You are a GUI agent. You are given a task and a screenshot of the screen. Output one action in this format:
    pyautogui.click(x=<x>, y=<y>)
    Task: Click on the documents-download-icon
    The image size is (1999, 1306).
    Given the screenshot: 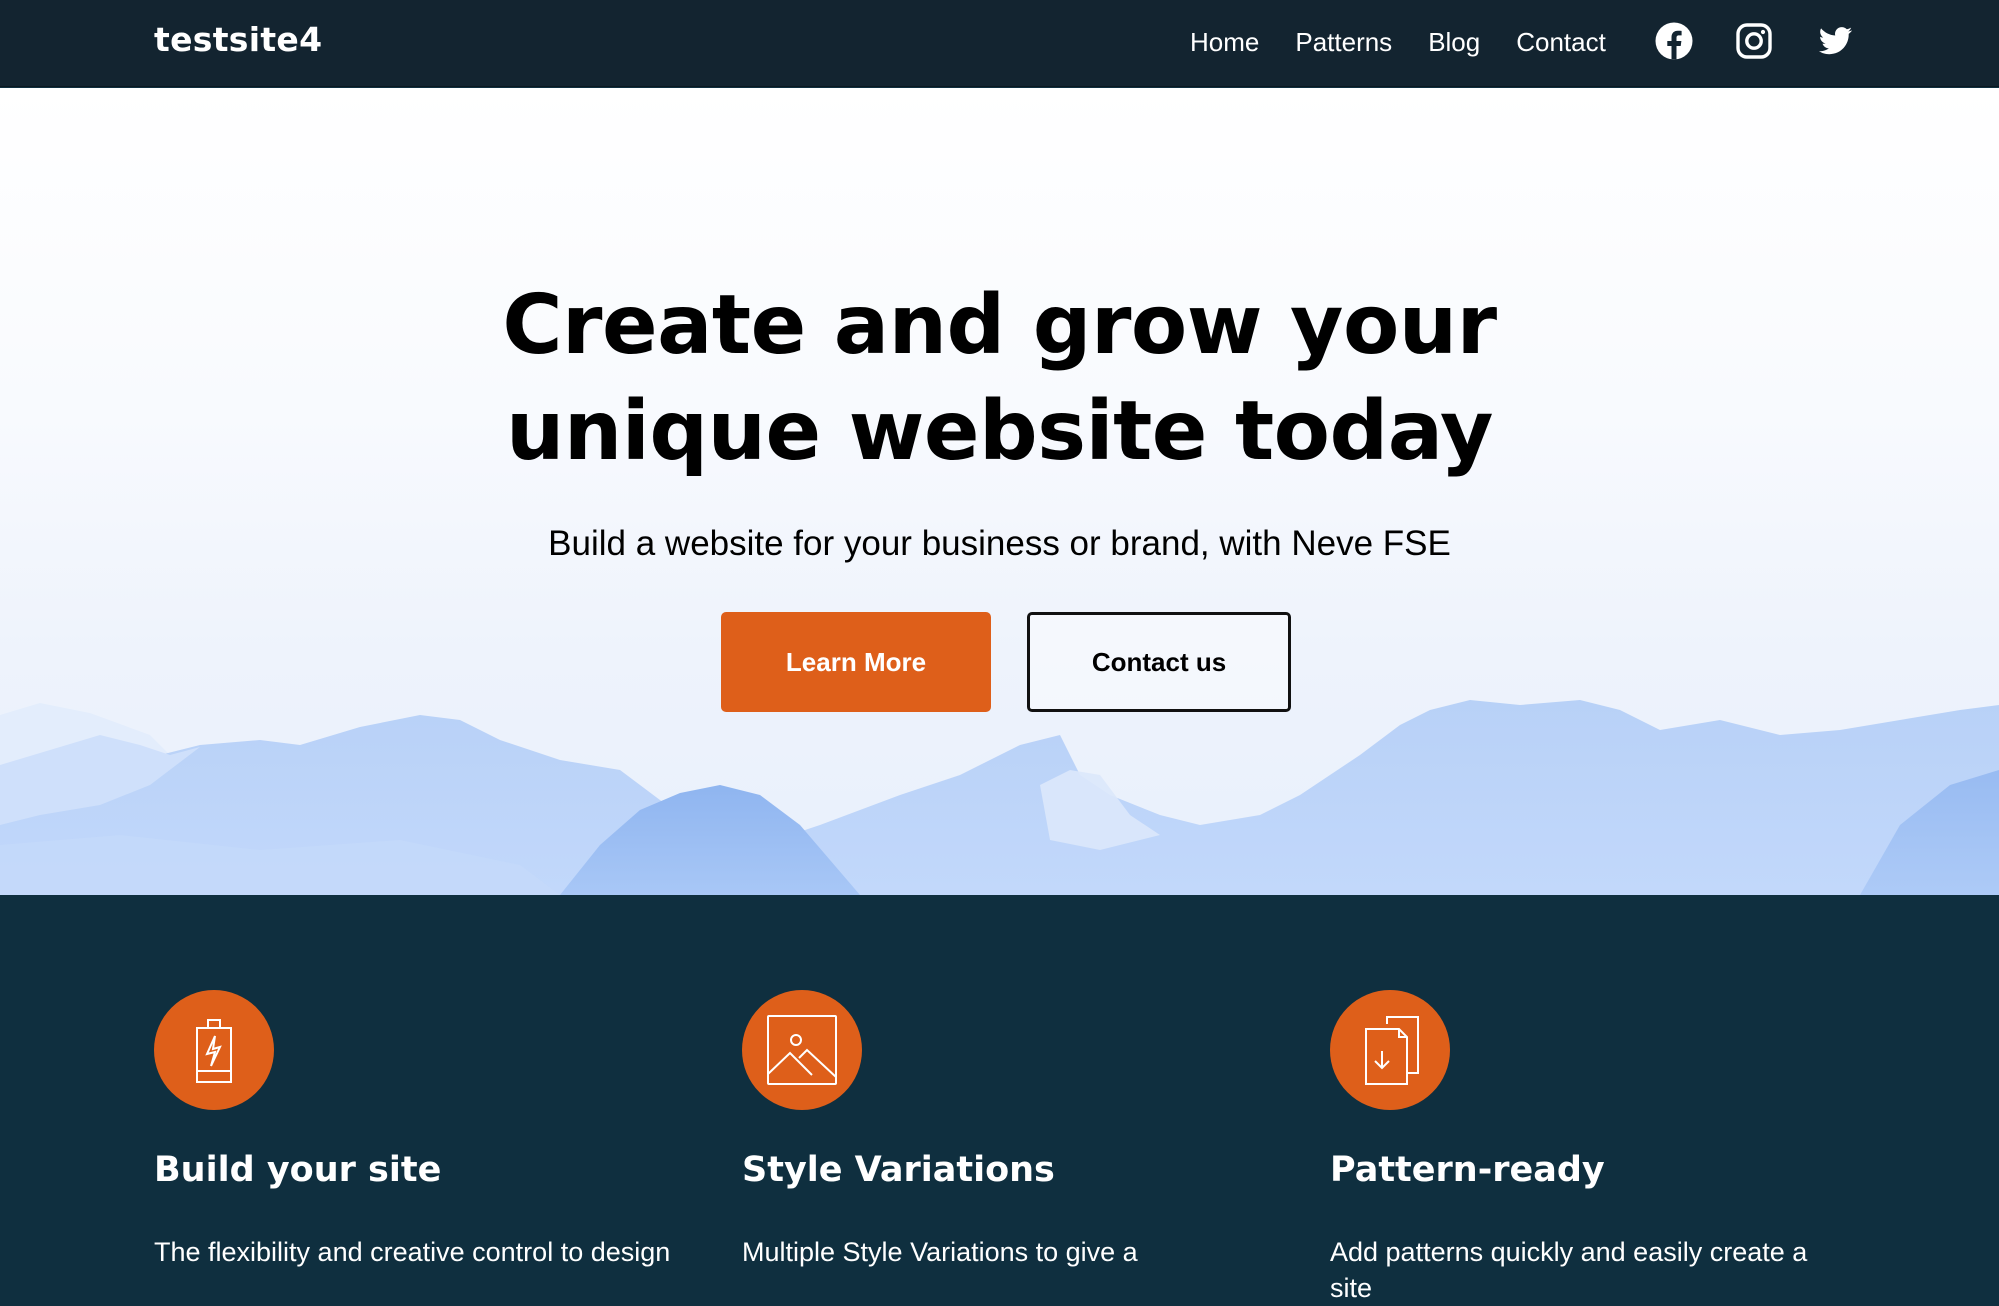 What is the action you would take?
    pyautogui.click(x=1392, y=1050)
    